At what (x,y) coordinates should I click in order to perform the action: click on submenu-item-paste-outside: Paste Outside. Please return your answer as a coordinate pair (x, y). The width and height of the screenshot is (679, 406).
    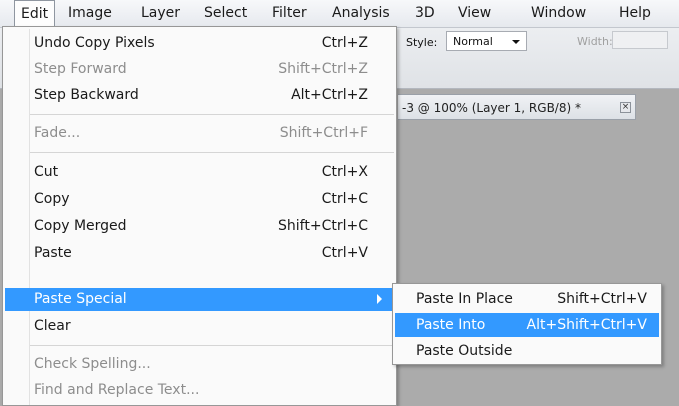
    Looking at the image, I should click on (527, 351).